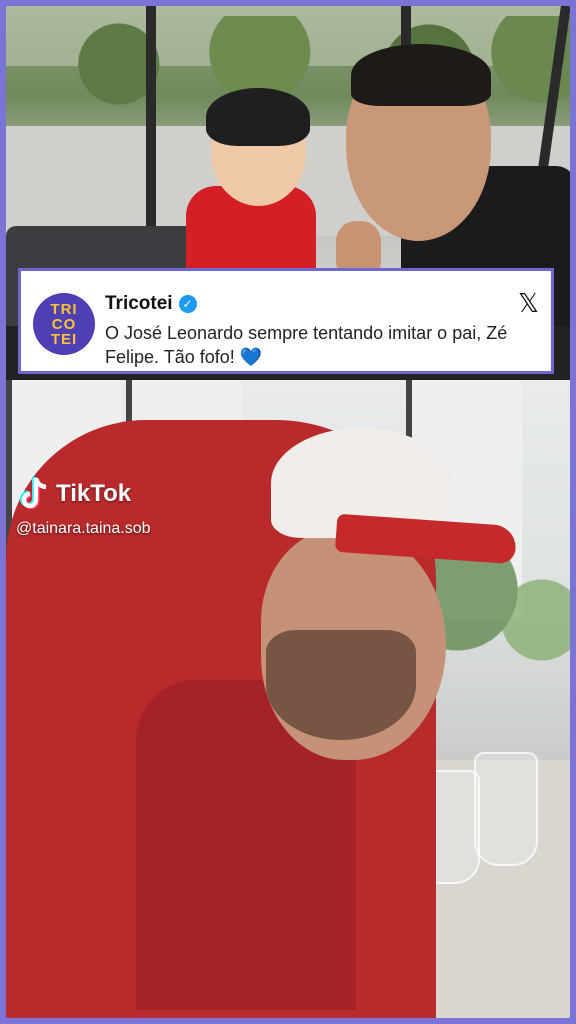 The height and width of the screenshot is (1024, 576). I want to click on account-name: Tricotei, so click(139, 304).